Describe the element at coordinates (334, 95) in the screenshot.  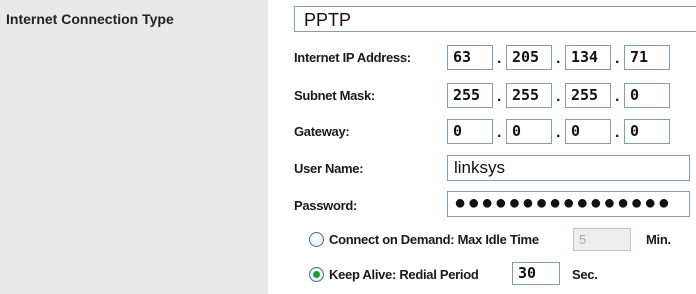
I see `subnet-mask-label: Subnet Mask:` at that location.